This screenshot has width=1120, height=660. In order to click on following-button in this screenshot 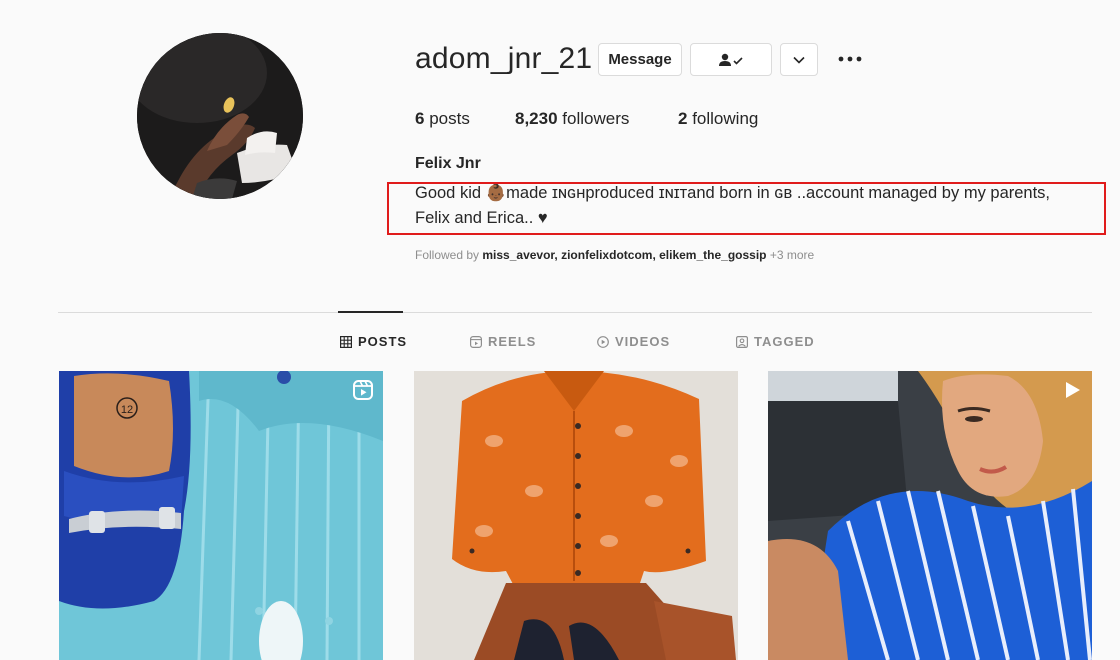, I will do `click(731, 59)`.